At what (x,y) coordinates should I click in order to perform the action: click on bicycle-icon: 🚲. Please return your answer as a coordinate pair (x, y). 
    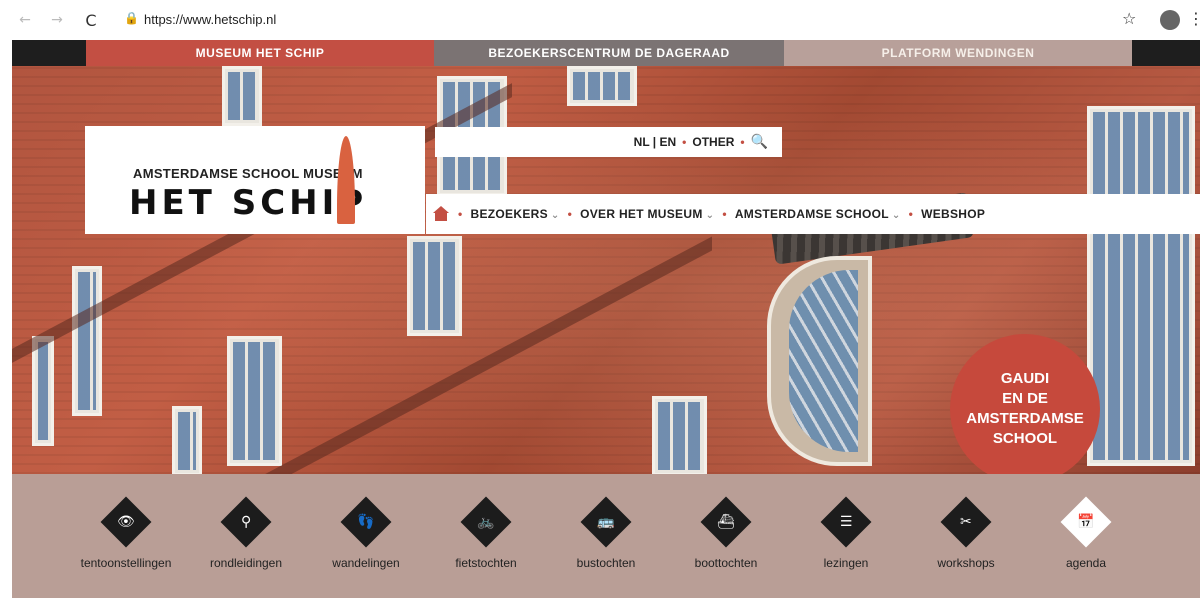
    Looking at the image, I should click on (486, 522).